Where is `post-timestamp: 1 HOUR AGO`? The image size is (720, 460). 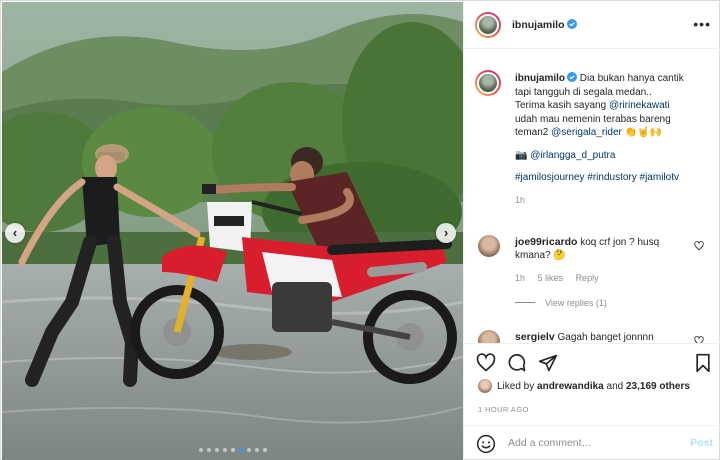 post-timestamp: 1 HOUR AGO is located at coordinates (503, 409).